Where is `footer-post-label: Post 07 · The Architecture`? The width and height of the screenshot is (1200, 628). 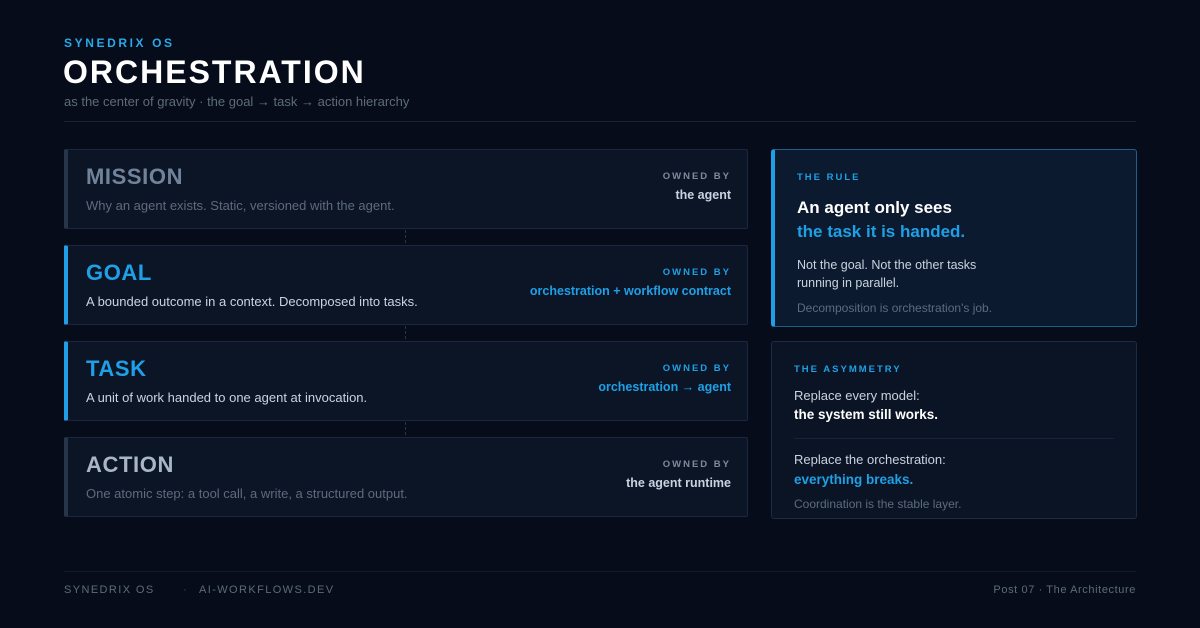 footer-post-label: Post 07 · The Architecture is located at coordinates (1064, 590).